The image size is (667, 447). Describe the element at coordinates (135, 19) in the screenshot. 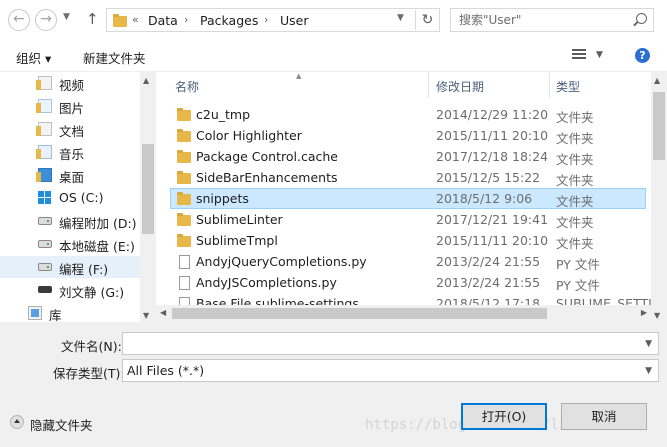

I see `breadcrumb-overflow-icon: «` at that location.